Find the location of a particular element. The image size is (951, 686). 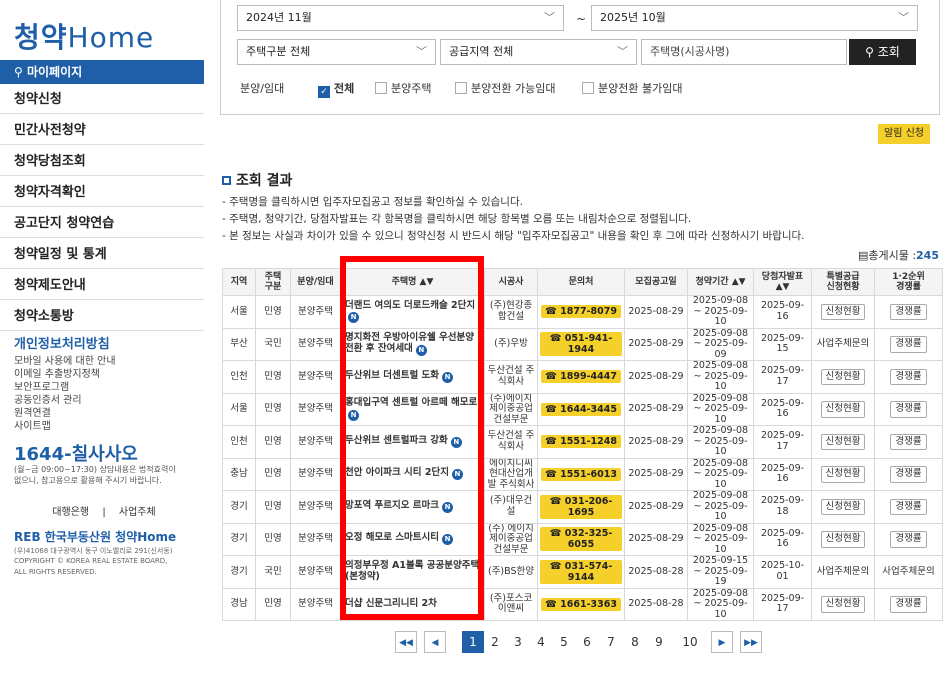

side-menu-winner-check: 청약당첨조회 is located at coordinates (102, 162).